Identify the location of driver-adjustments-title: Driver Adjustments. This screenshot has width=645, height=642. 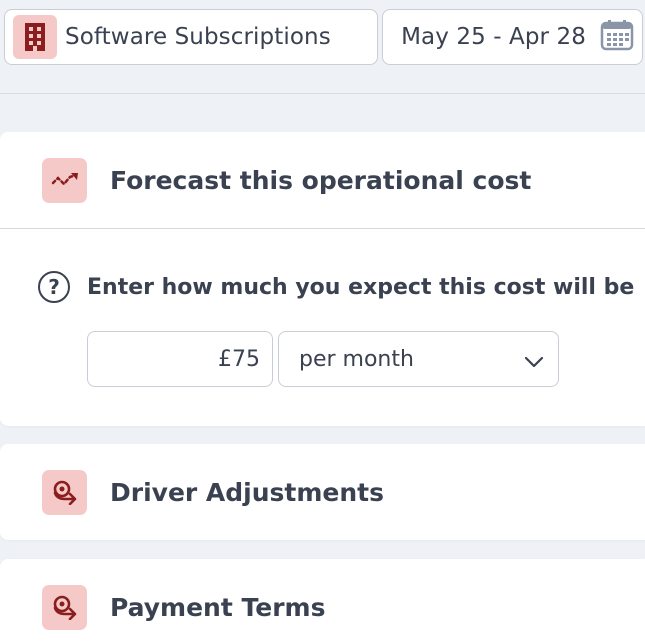
(247, 492).